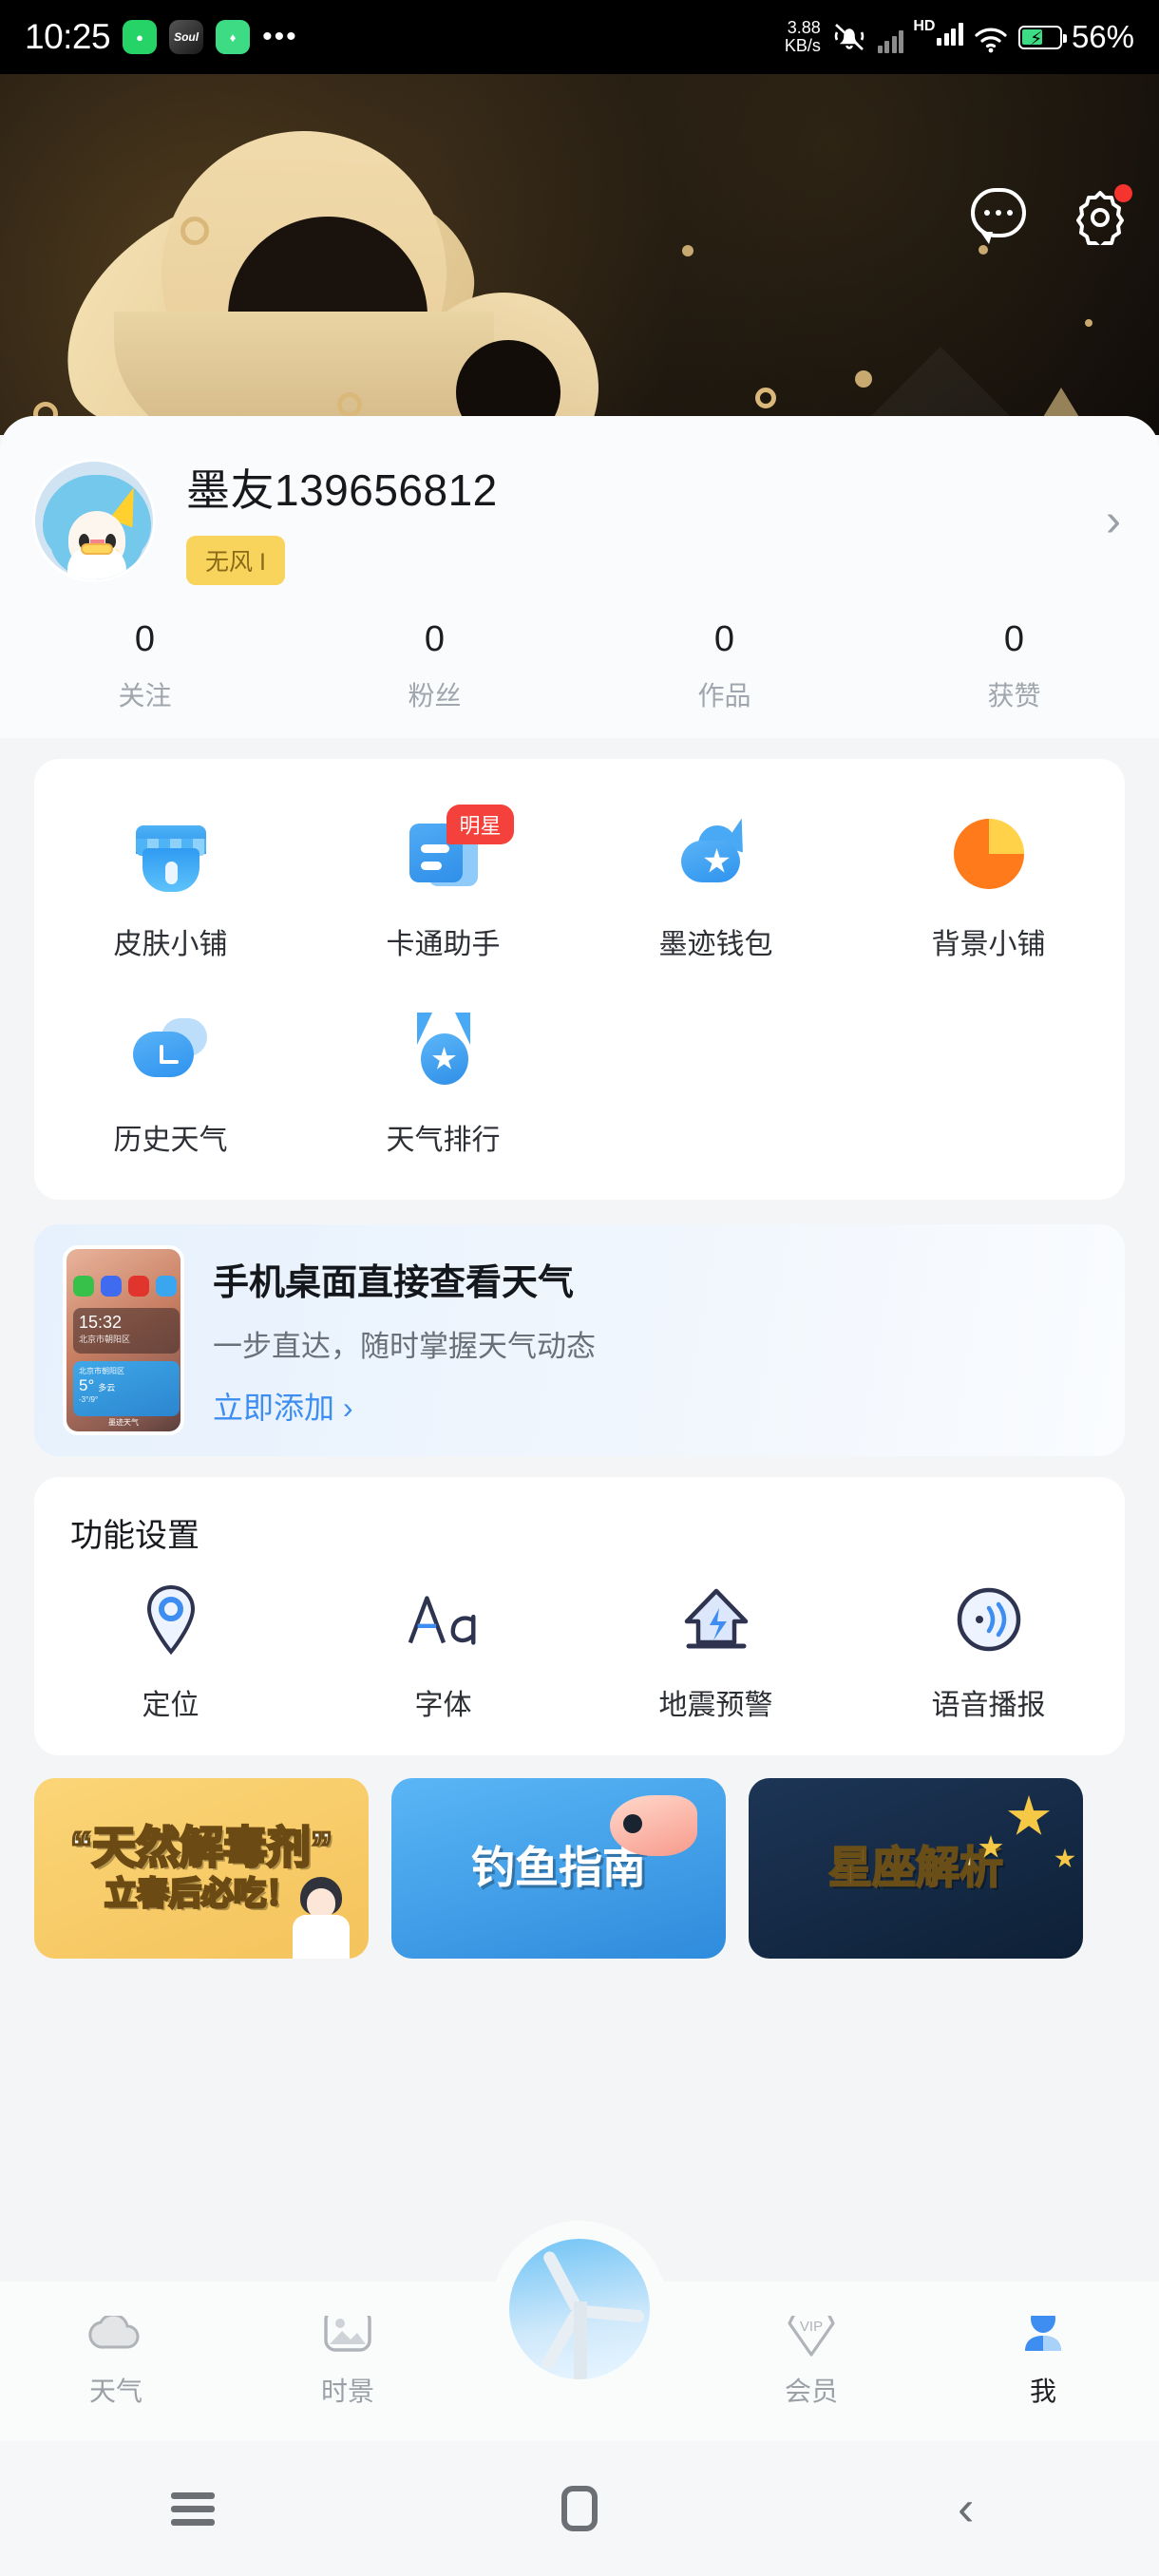 The image size is (1159, 2576). Describe the element at coordinates (724, 666) in the screenshot. I see `stat-works: 0 作品` at that location.